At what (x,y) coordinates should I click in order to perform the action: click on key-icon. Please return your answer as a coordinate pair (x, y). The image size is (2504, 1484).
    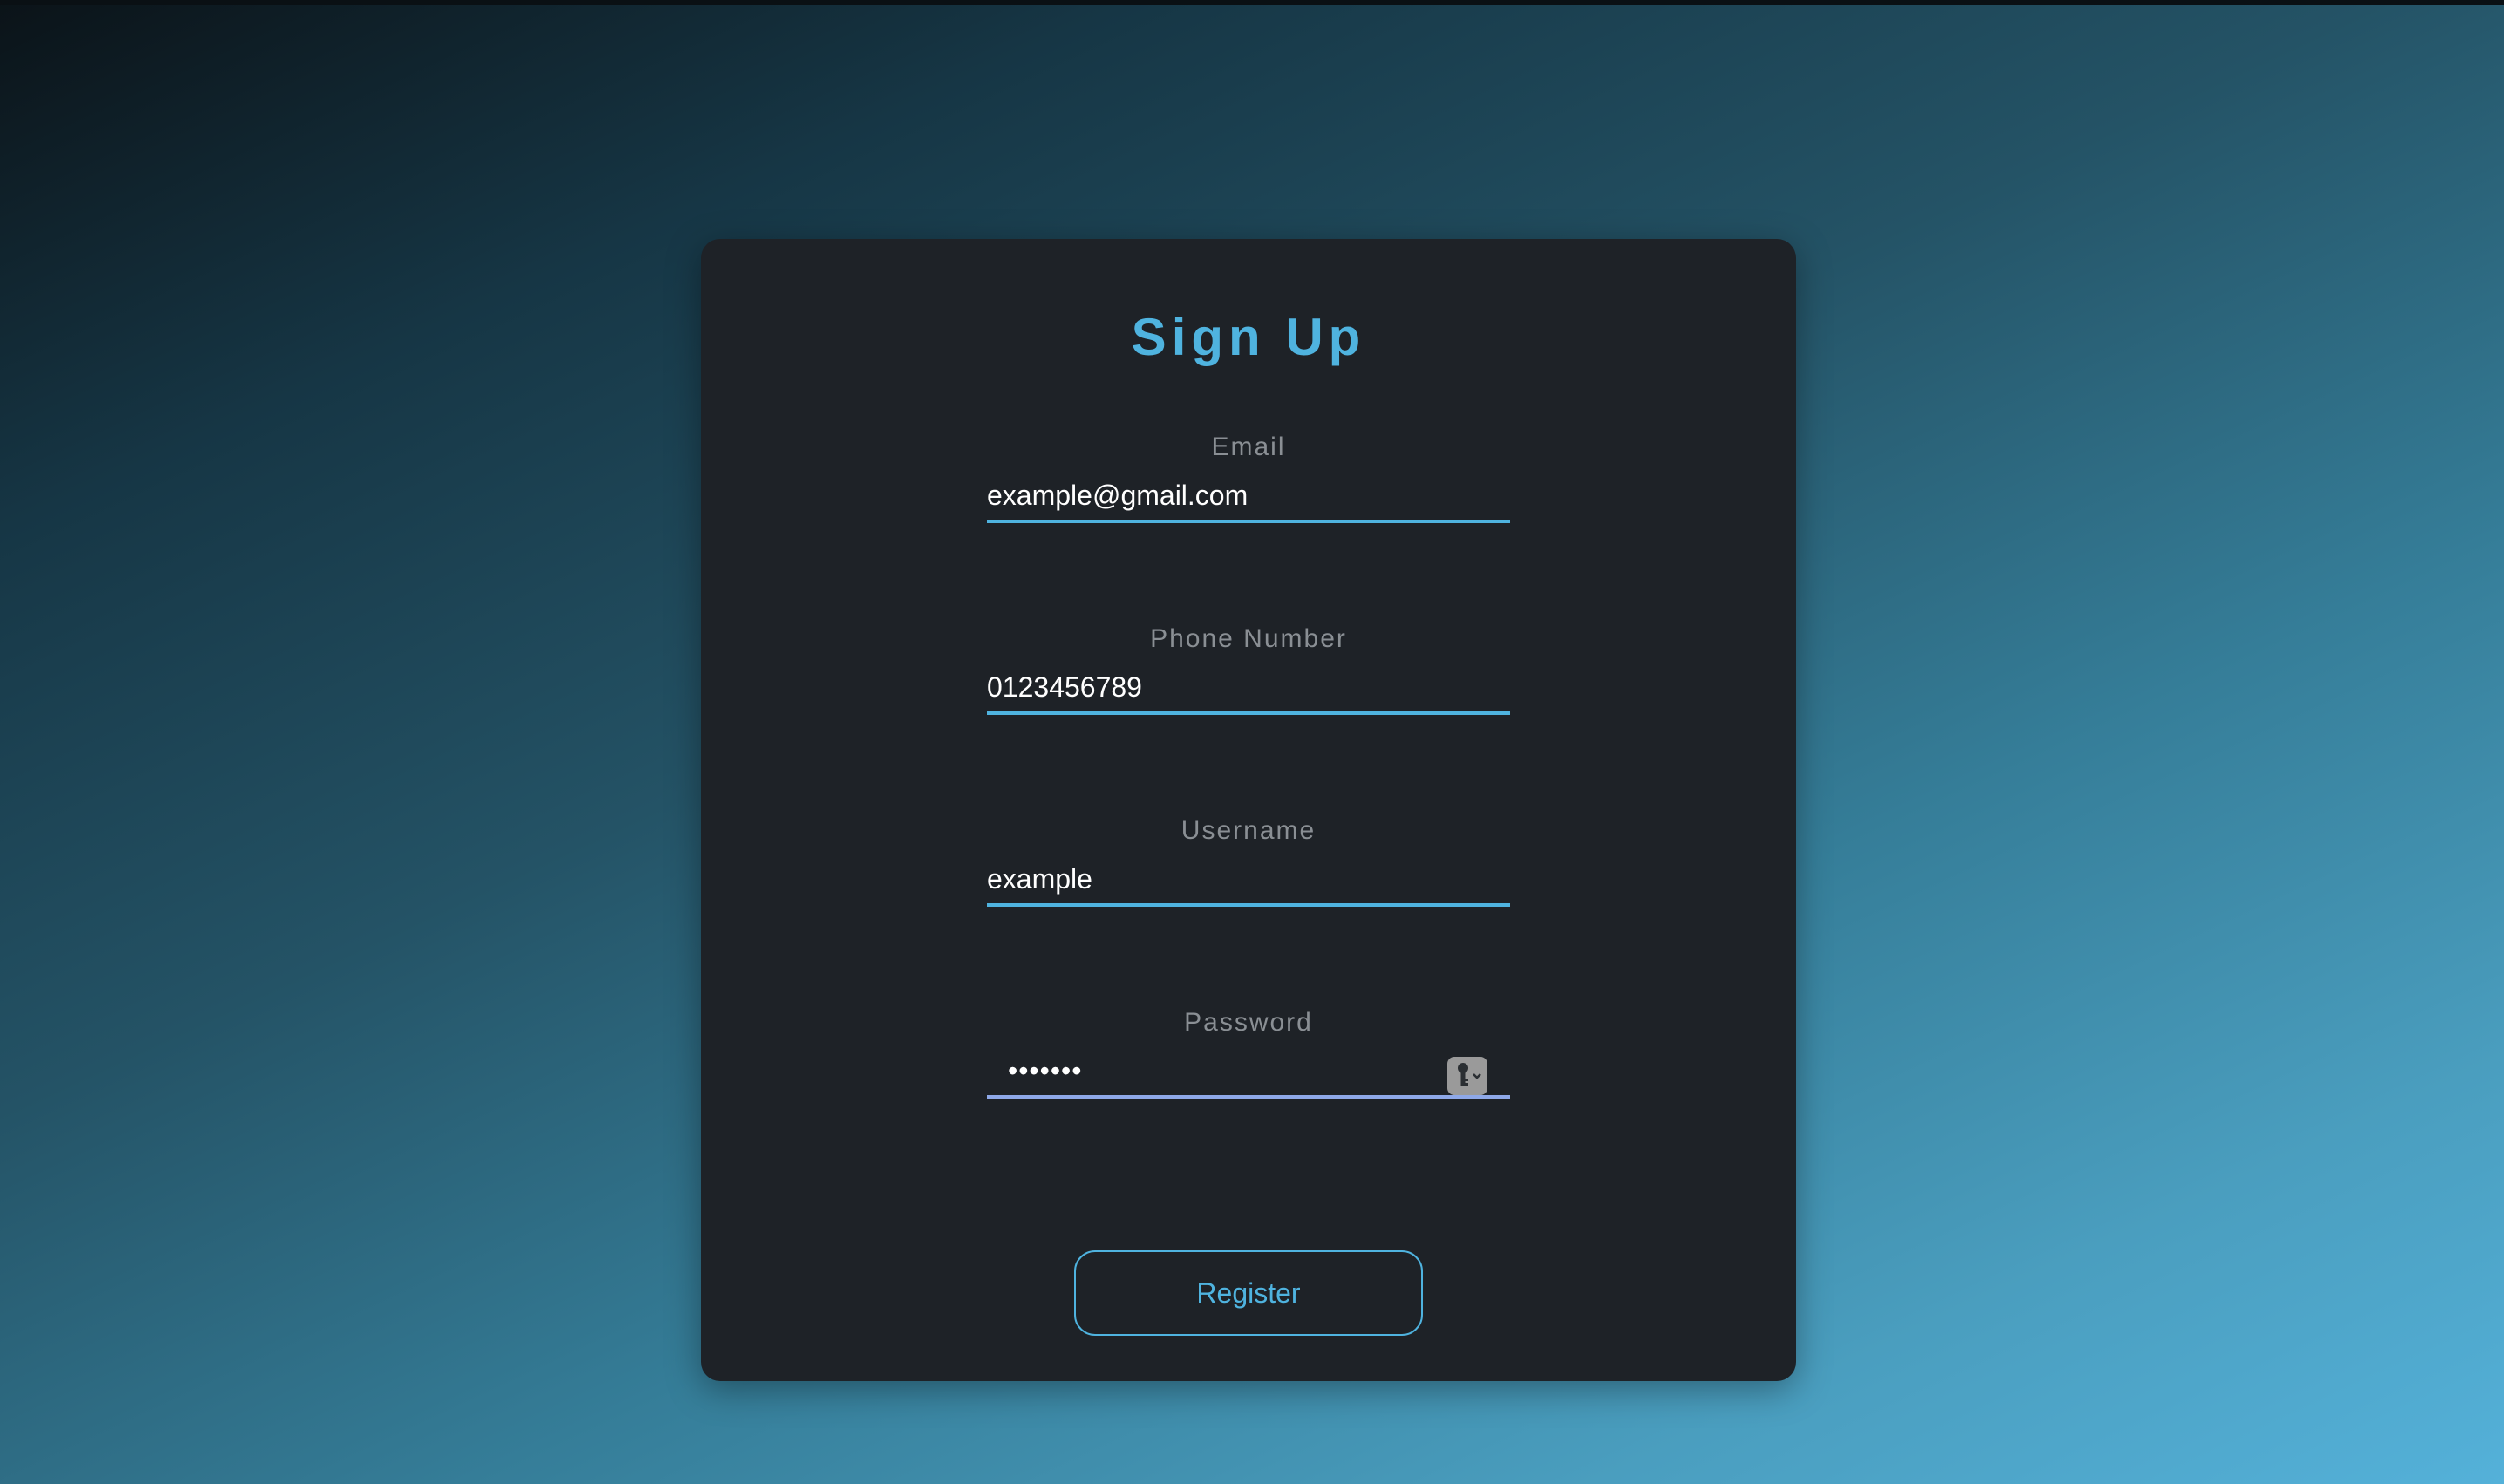
    Looking at the image, I should click on (1467, 1076).